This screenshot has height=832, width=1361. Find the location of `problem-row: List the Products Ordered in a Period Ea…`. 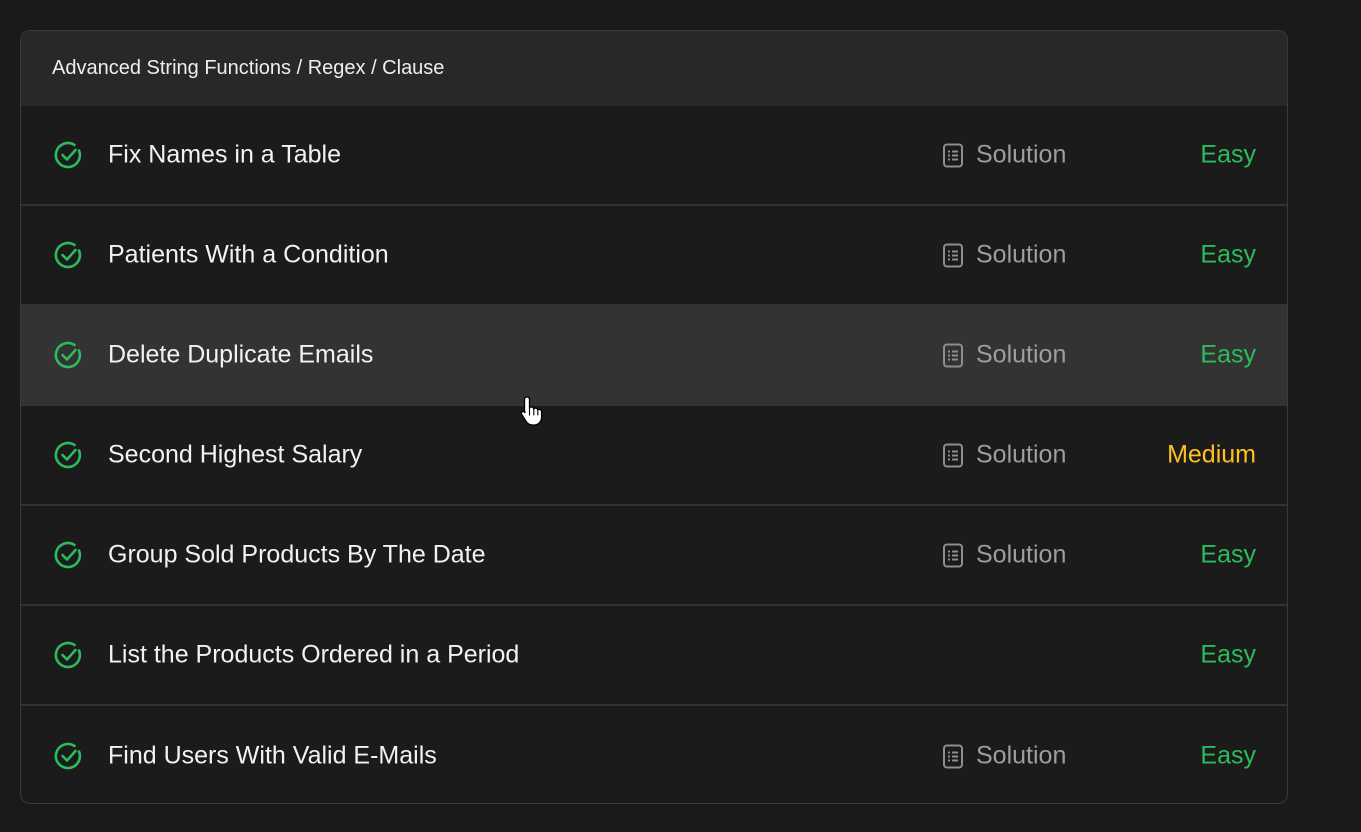

problem-row: List the Products Ordered in a Period Ea… is located at coordinates (654, 656).